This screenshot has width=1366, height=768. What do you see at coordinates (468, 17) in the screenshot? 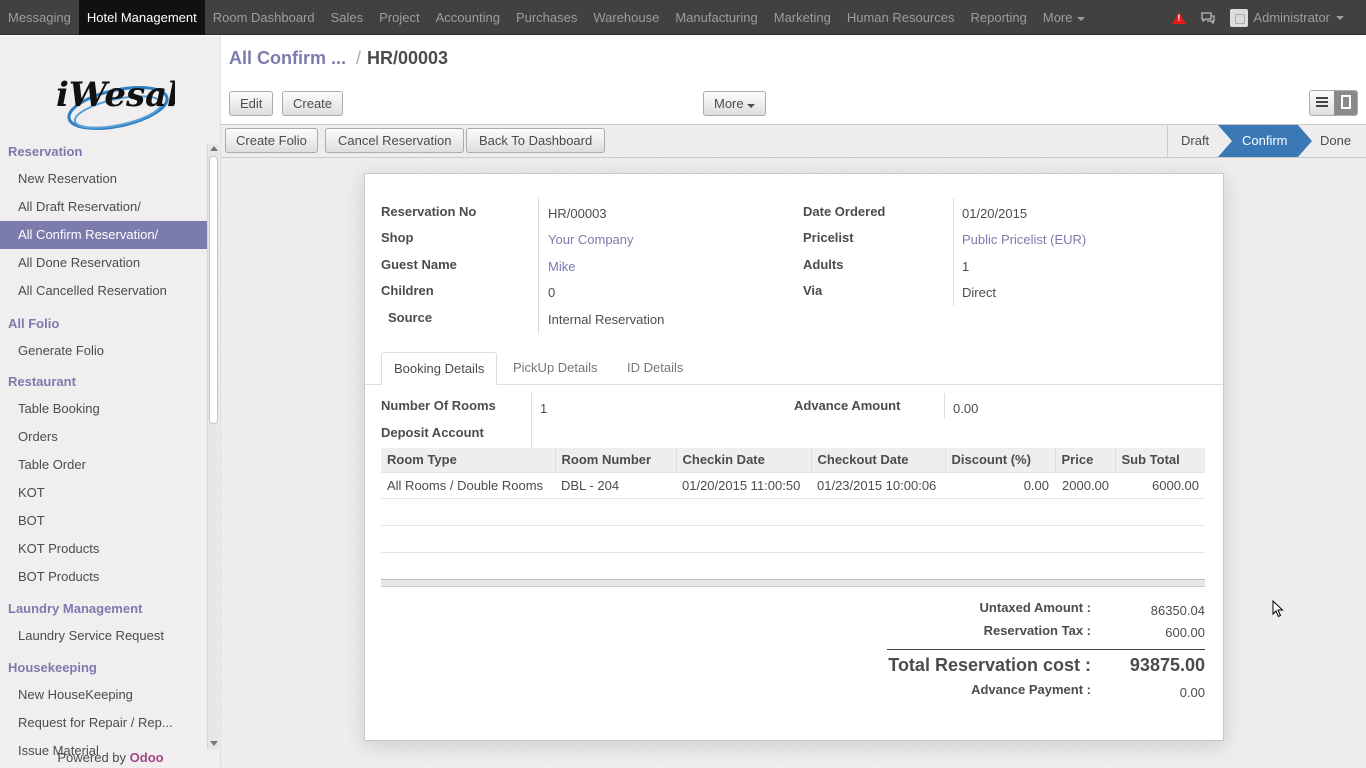
I see `menu-accounting: Accounting` at bounding box center [468, 17].